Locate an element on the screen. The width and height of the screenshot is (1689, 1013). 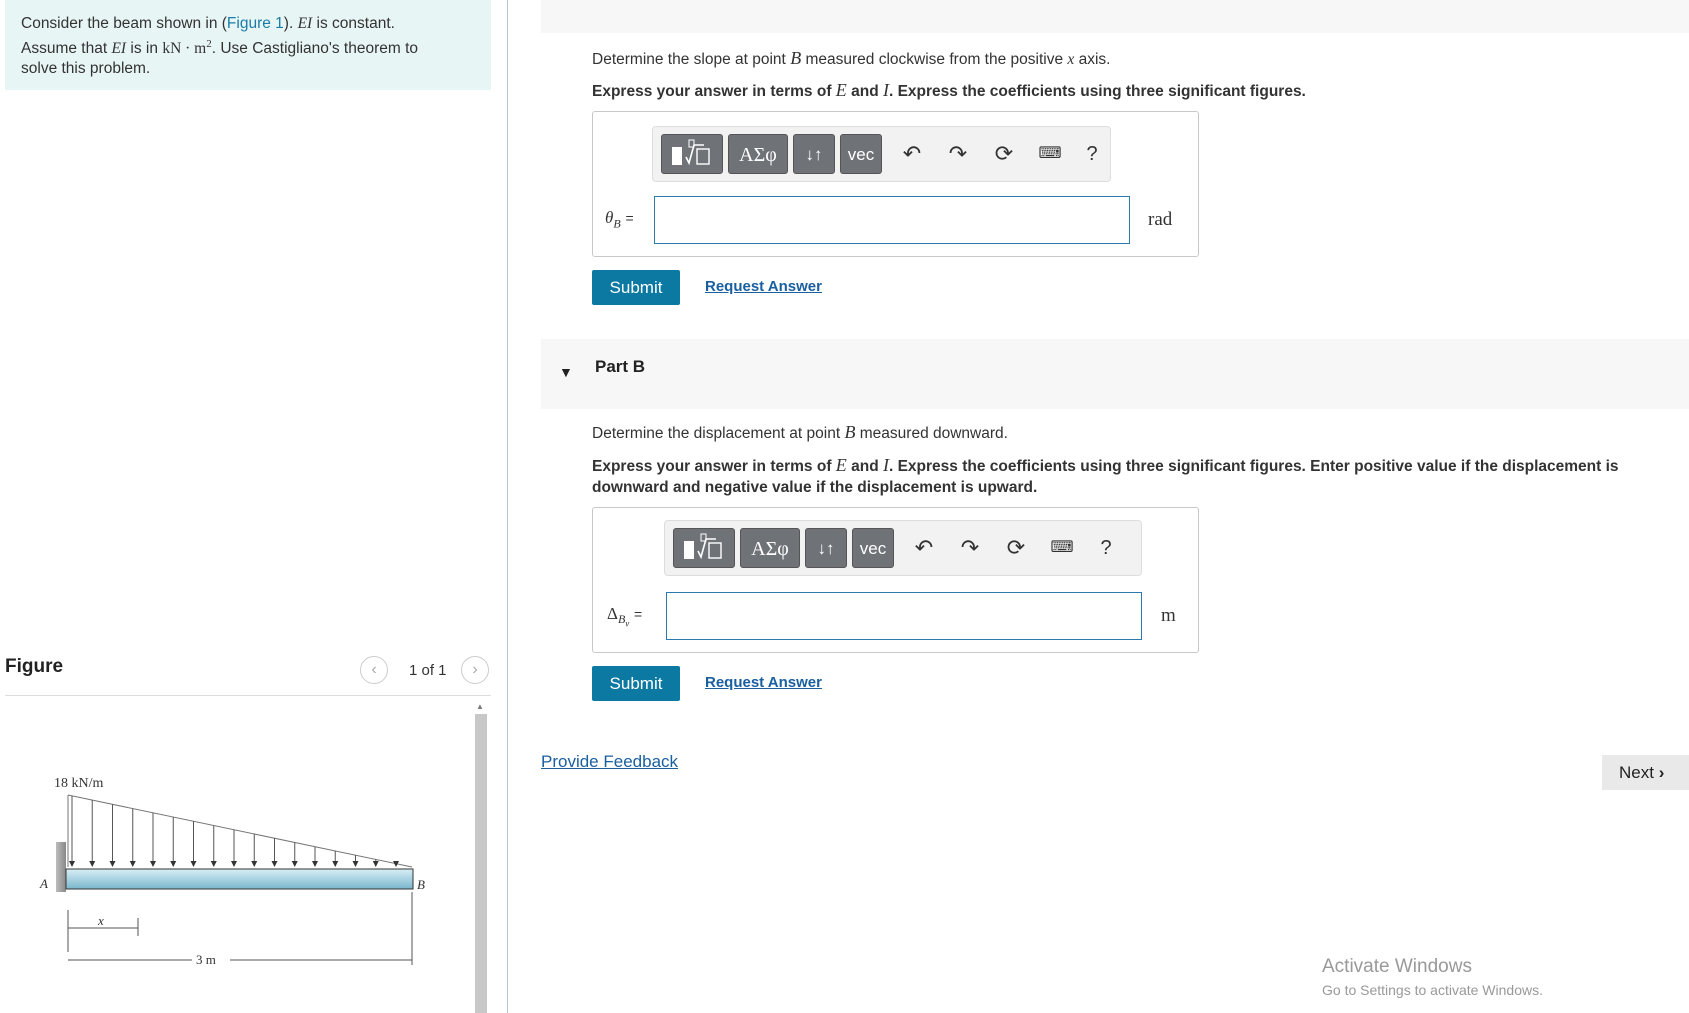
figure-header: Figure ‹ 1 of 1 › is located at coordinates (248, 673).